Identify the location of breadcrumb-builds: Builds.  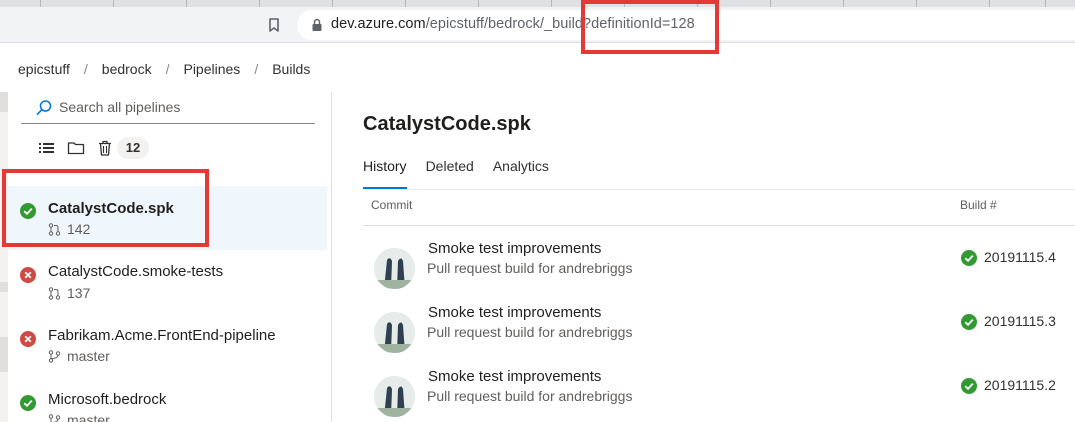
(291, 69).